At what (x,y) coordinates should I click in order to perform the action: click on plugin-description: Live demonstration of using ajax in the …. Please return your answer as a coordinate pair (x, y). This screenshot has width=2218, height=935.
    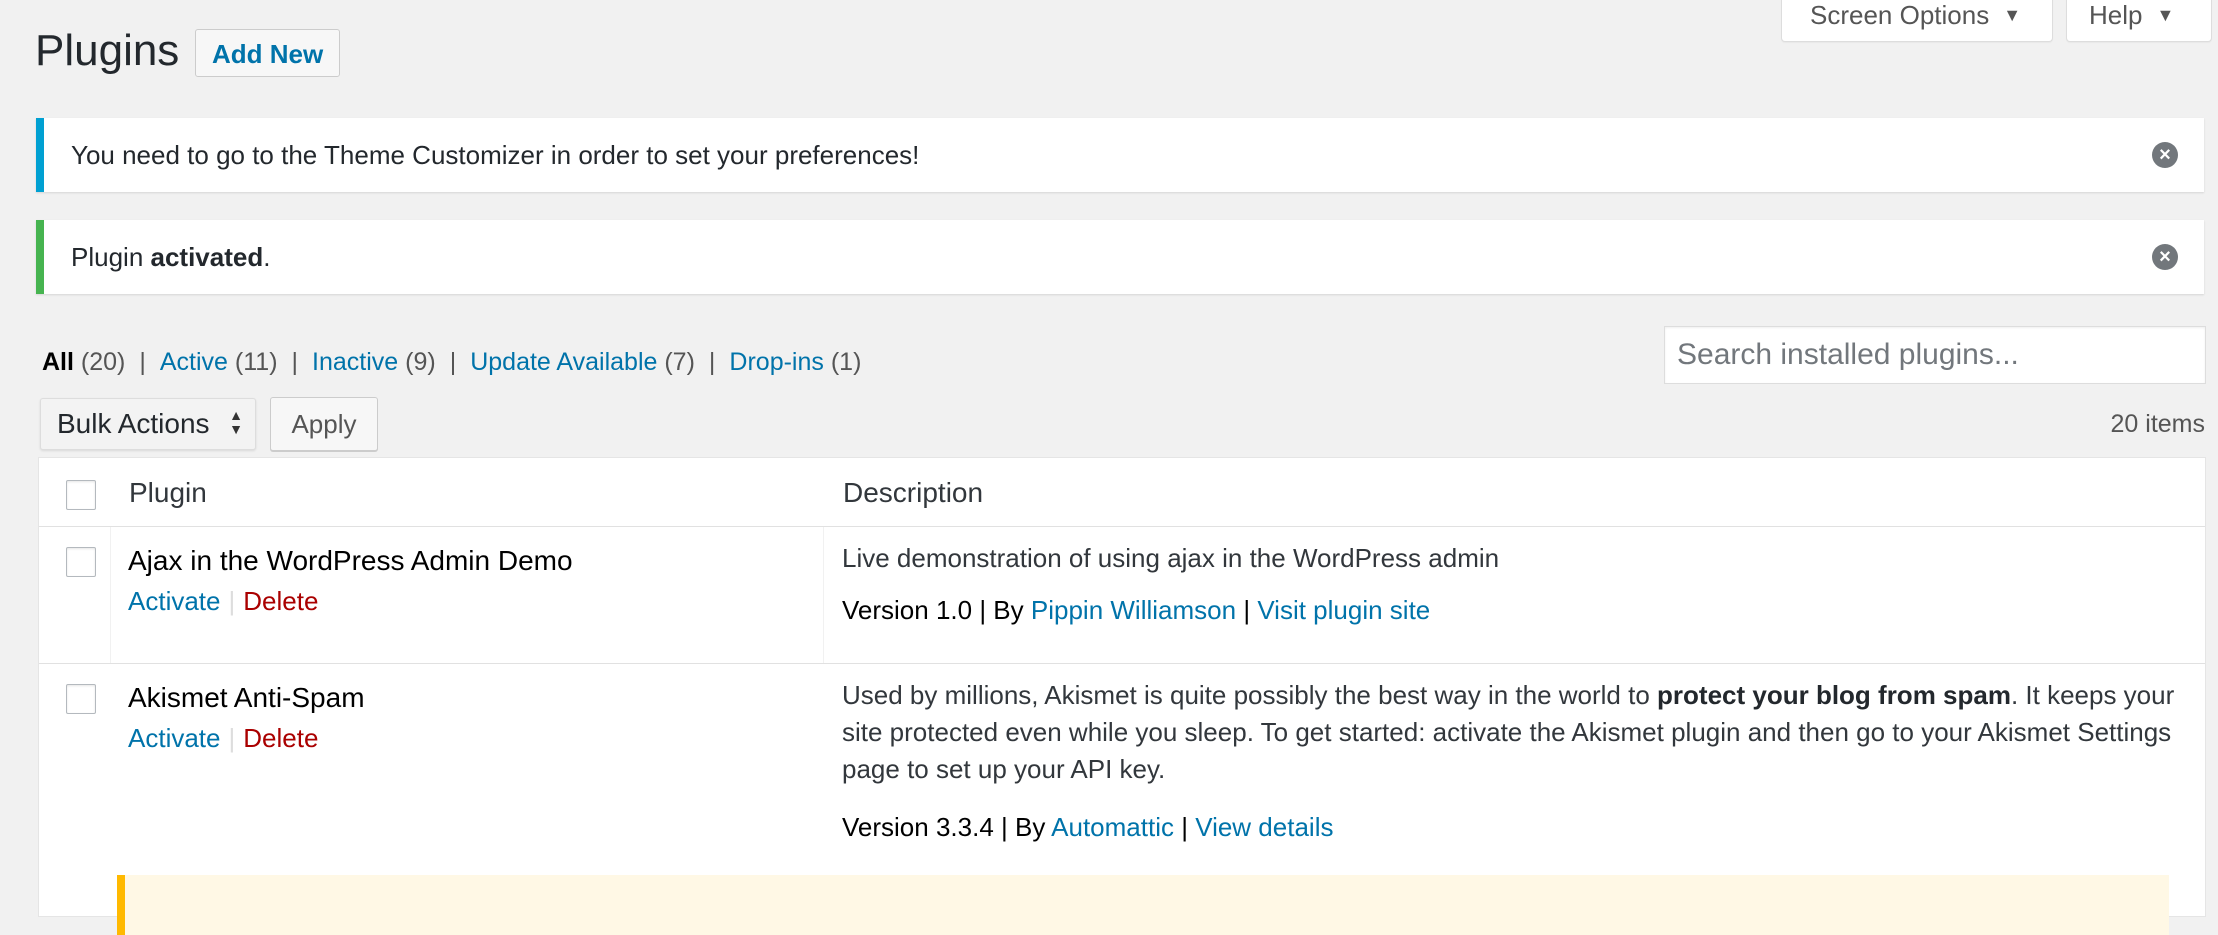
    Looking at the image, I should click on (1171, 558).